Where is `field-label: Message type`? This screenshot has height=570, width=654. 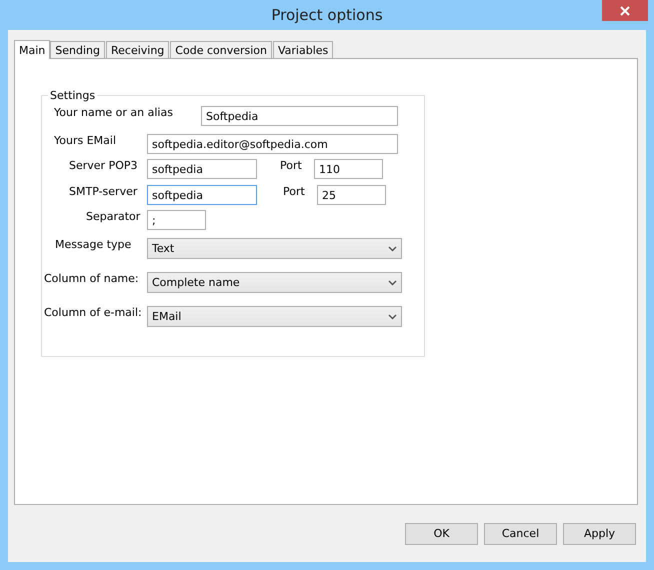 field-label: Message type is located at coordinates (93, 244).